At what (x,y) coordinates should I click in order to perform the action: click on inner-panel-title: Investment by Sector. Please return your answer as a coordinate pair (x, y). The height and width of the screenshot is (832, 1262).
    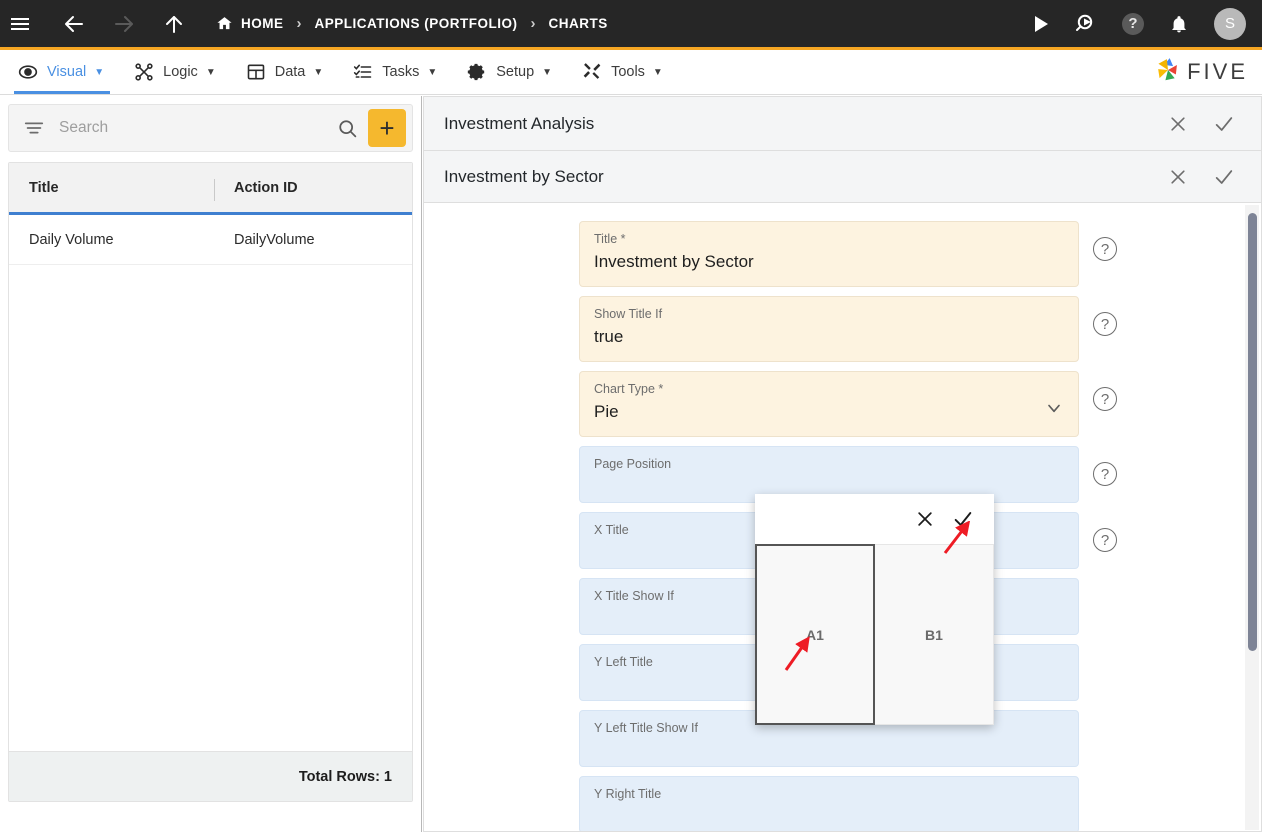
    Looking at the image, I should click on (524, 176).